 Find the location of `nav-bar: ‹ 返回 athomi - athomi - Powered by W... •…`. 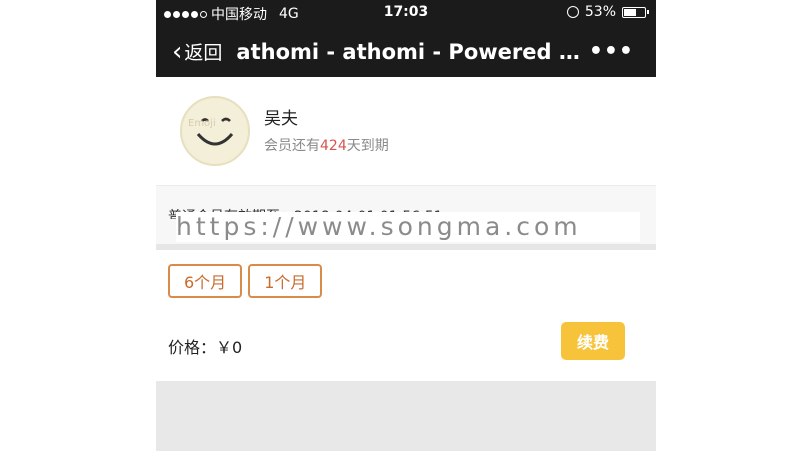

nav-bar: ‹ 返回 athomi - athomi - Powered by W... •… is located at coordinates (406, 51).